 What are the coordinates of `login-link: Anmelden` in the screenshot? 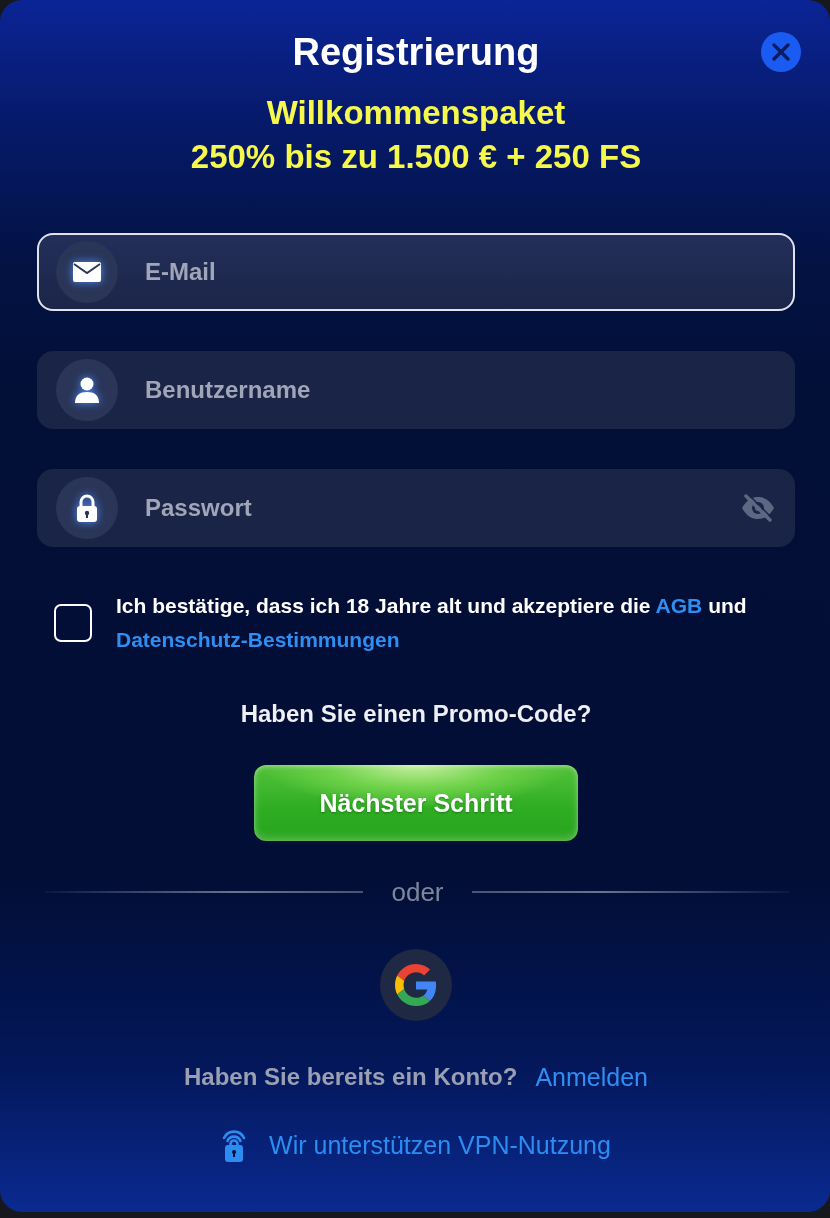 It's located at (591, 1077).